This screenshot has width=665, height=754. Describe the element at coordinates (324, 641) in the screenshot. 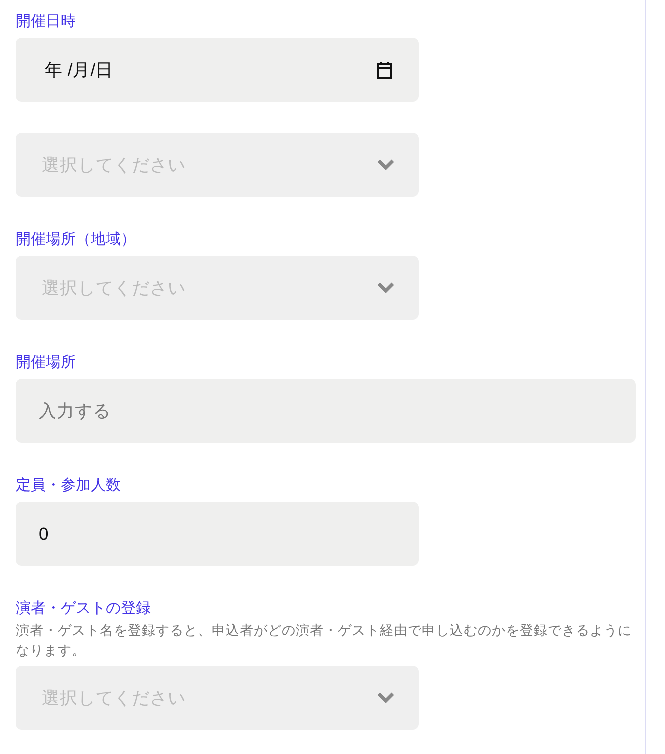

I see `field-description: 演者・ゲスト名を登録すると、申込者がどの演者・ゲスト経由で申し込むのかを登録できるようになります。` at that location.